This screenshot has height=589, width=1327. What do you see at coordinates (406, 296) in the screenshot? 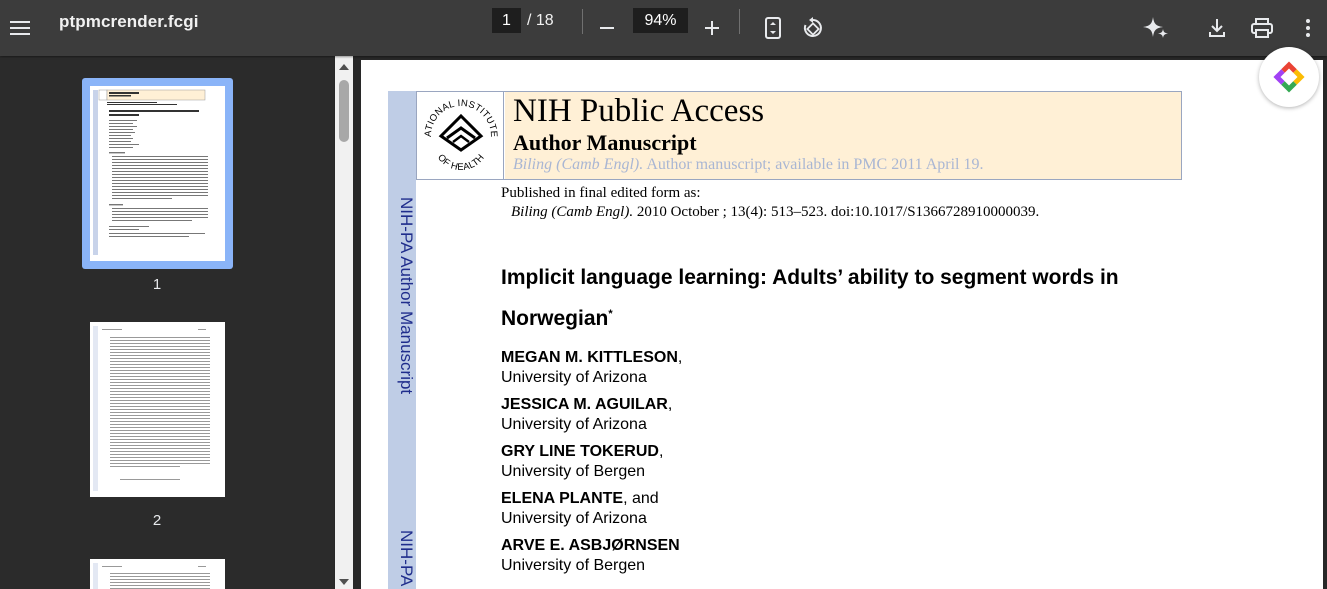
I see `side-band-text: NIH-PA Author Manuscript` at bounding box center [406, 296].